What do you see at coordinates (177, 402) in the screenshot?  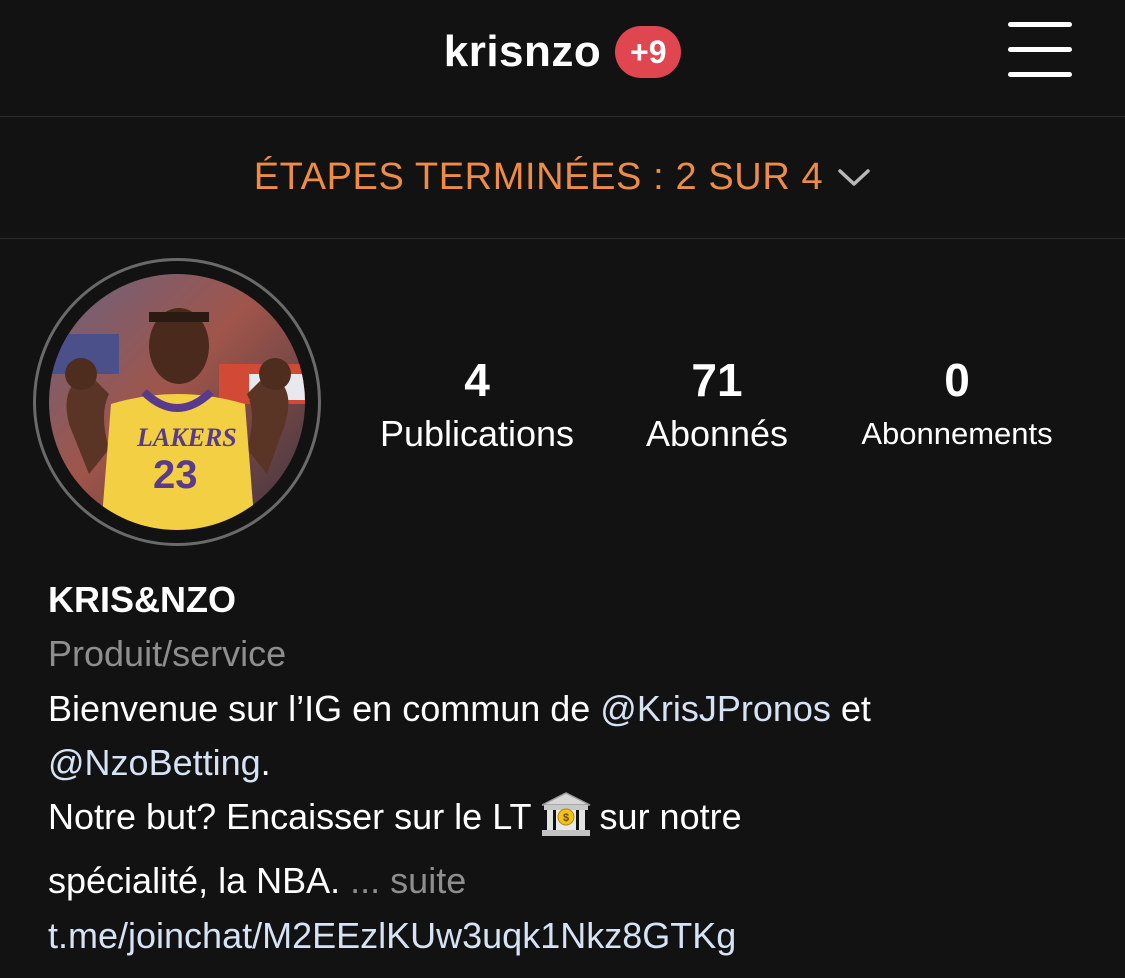 I see `profile-photo: LAKERS 23` at bounding box center [177, 402].